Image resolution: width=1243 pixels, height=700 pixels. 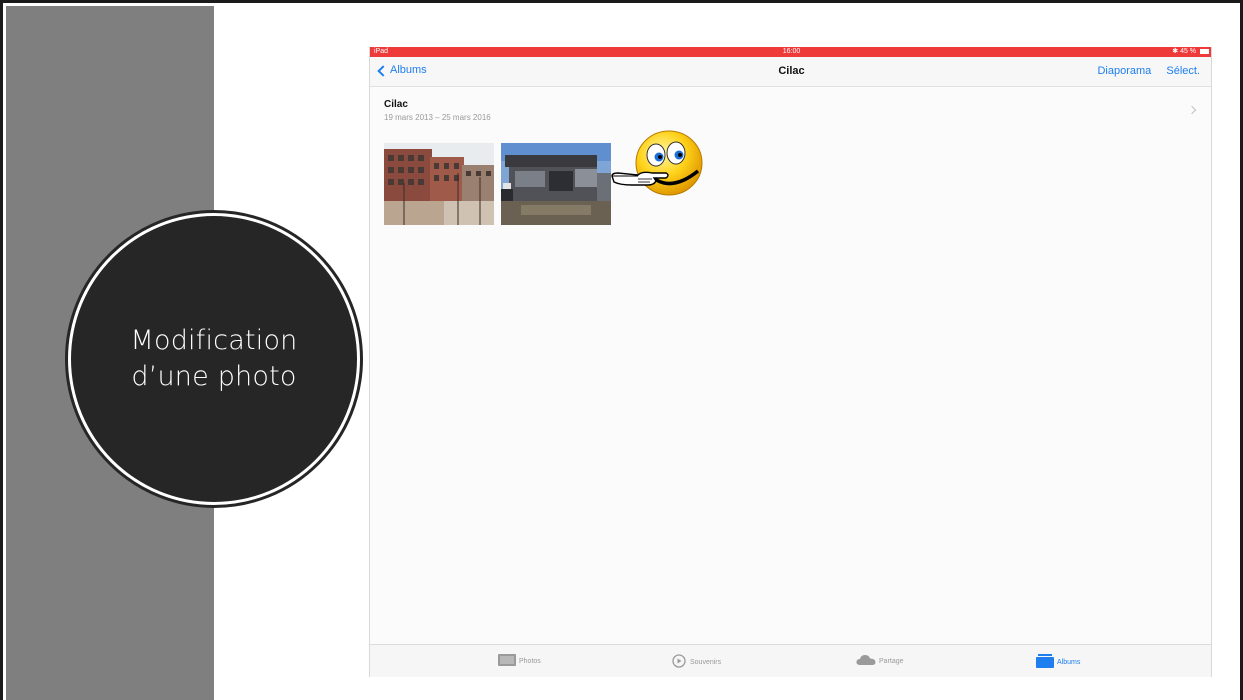 What do you see at coordinates (891, 661) in the screenshot?
I see `tab-shared-label: Partage` at bounding box center [891, 661].